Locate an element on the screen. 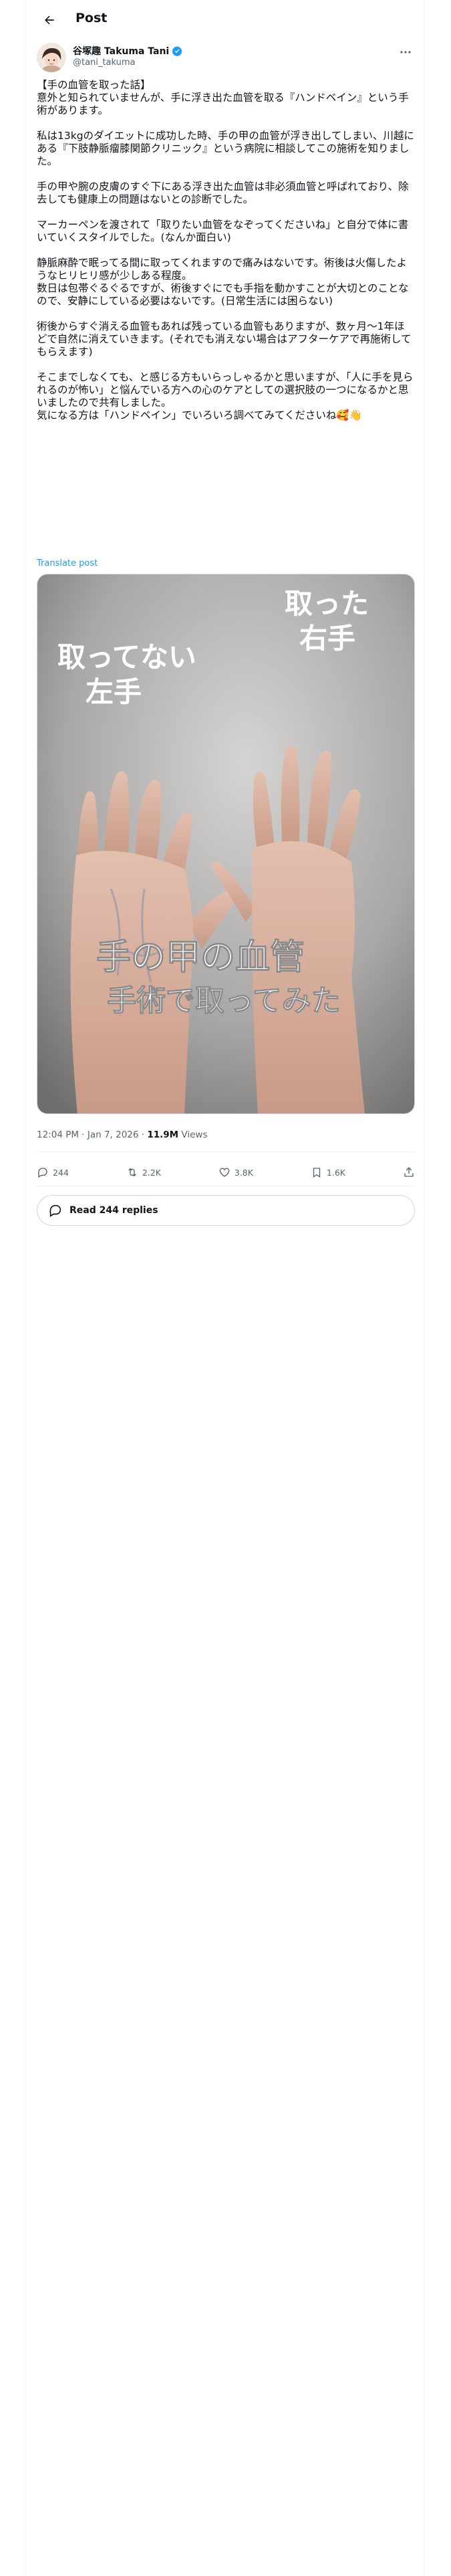 Image resolution: width=451 pixels, height=2576 pixels. reply-button: 244 is located at coordinates (53, 1172).